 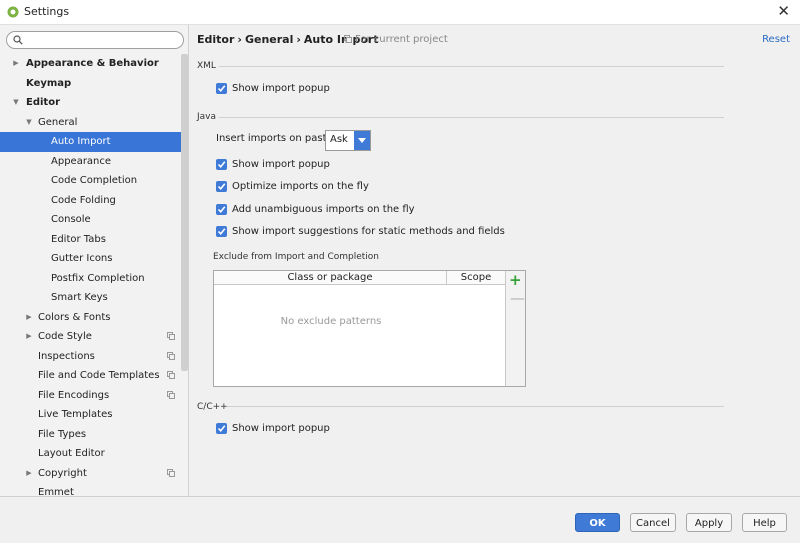 I want to click on sidebar-item: Auto Import, so click(x=90, y=142).